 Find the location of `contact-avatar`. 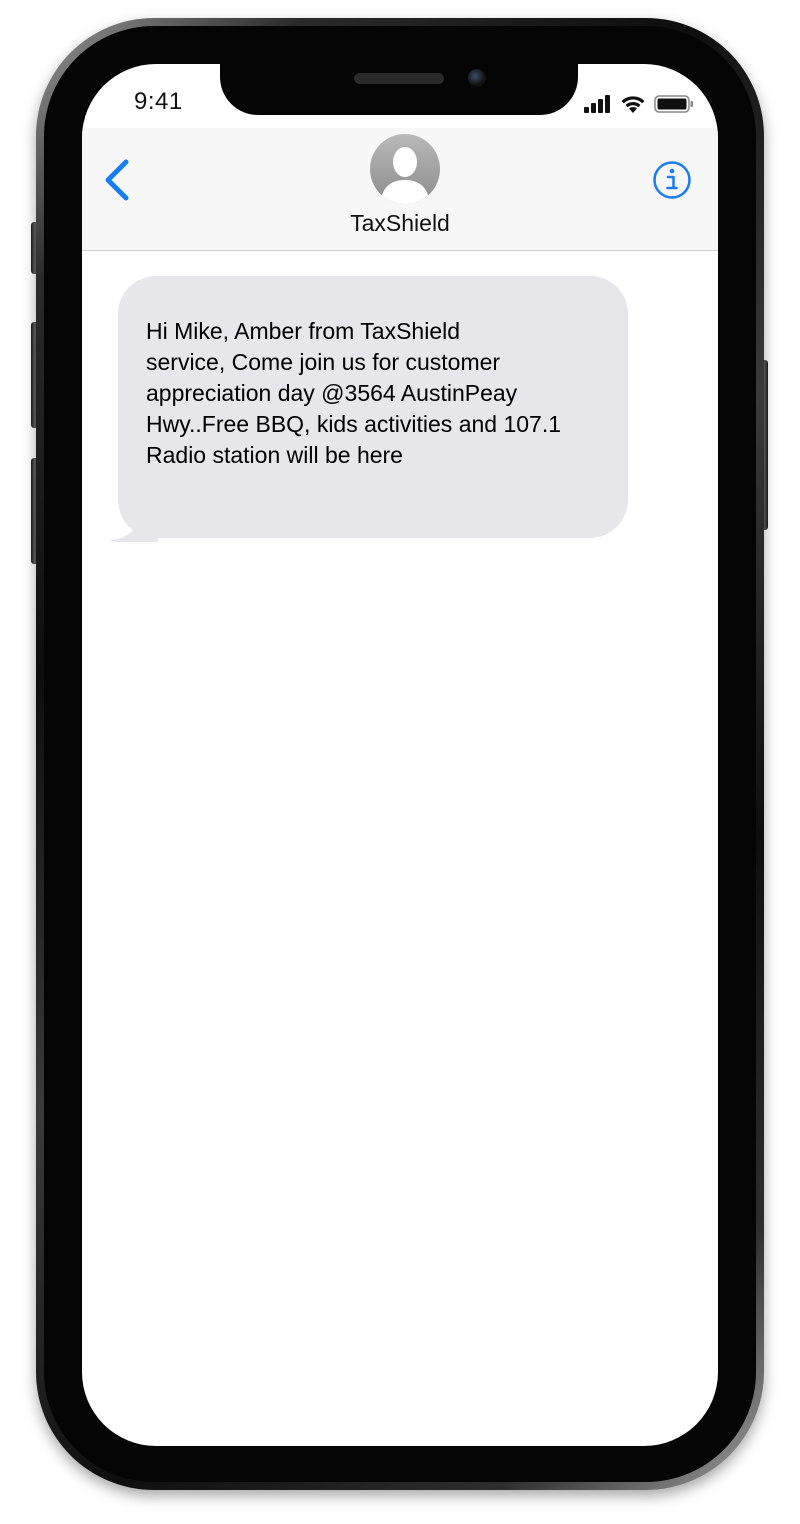

contact-avatar is located at coordinates (405, 169).